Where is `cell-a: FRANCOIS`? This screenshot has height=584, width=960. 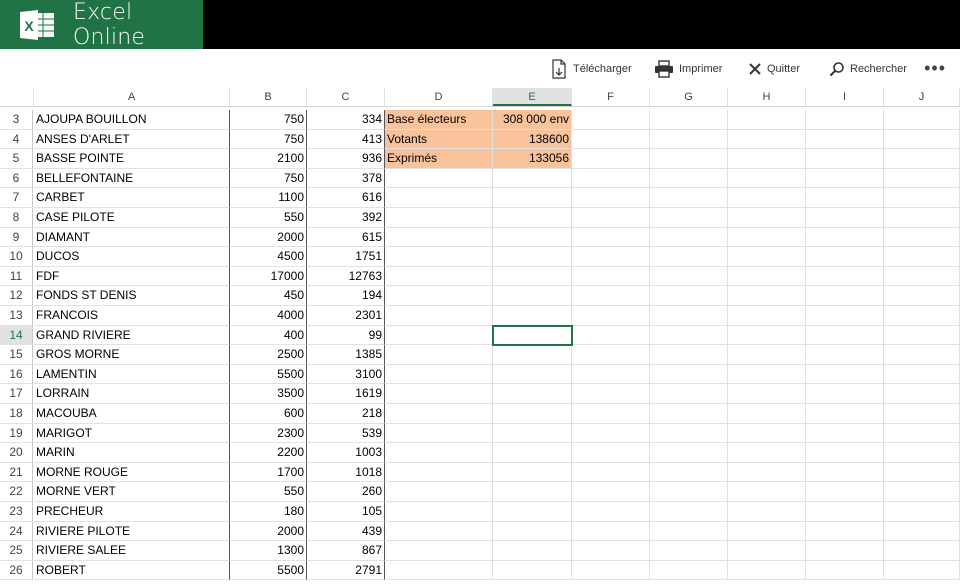 cell-a: FRANCOIS is located at coordinates (132, 316).